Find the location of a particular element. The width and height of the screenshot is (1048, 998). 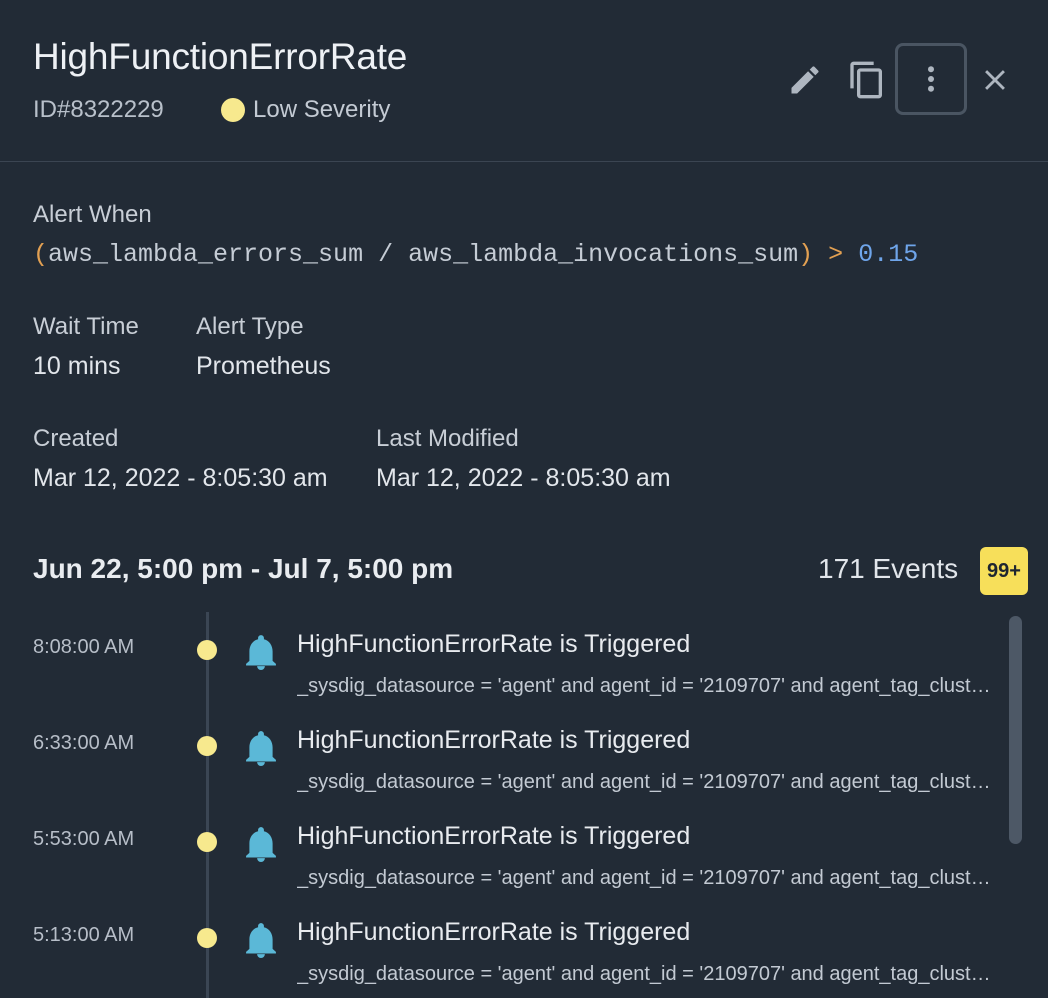

query-close-paren: ) is located at coordinates (806, 254).